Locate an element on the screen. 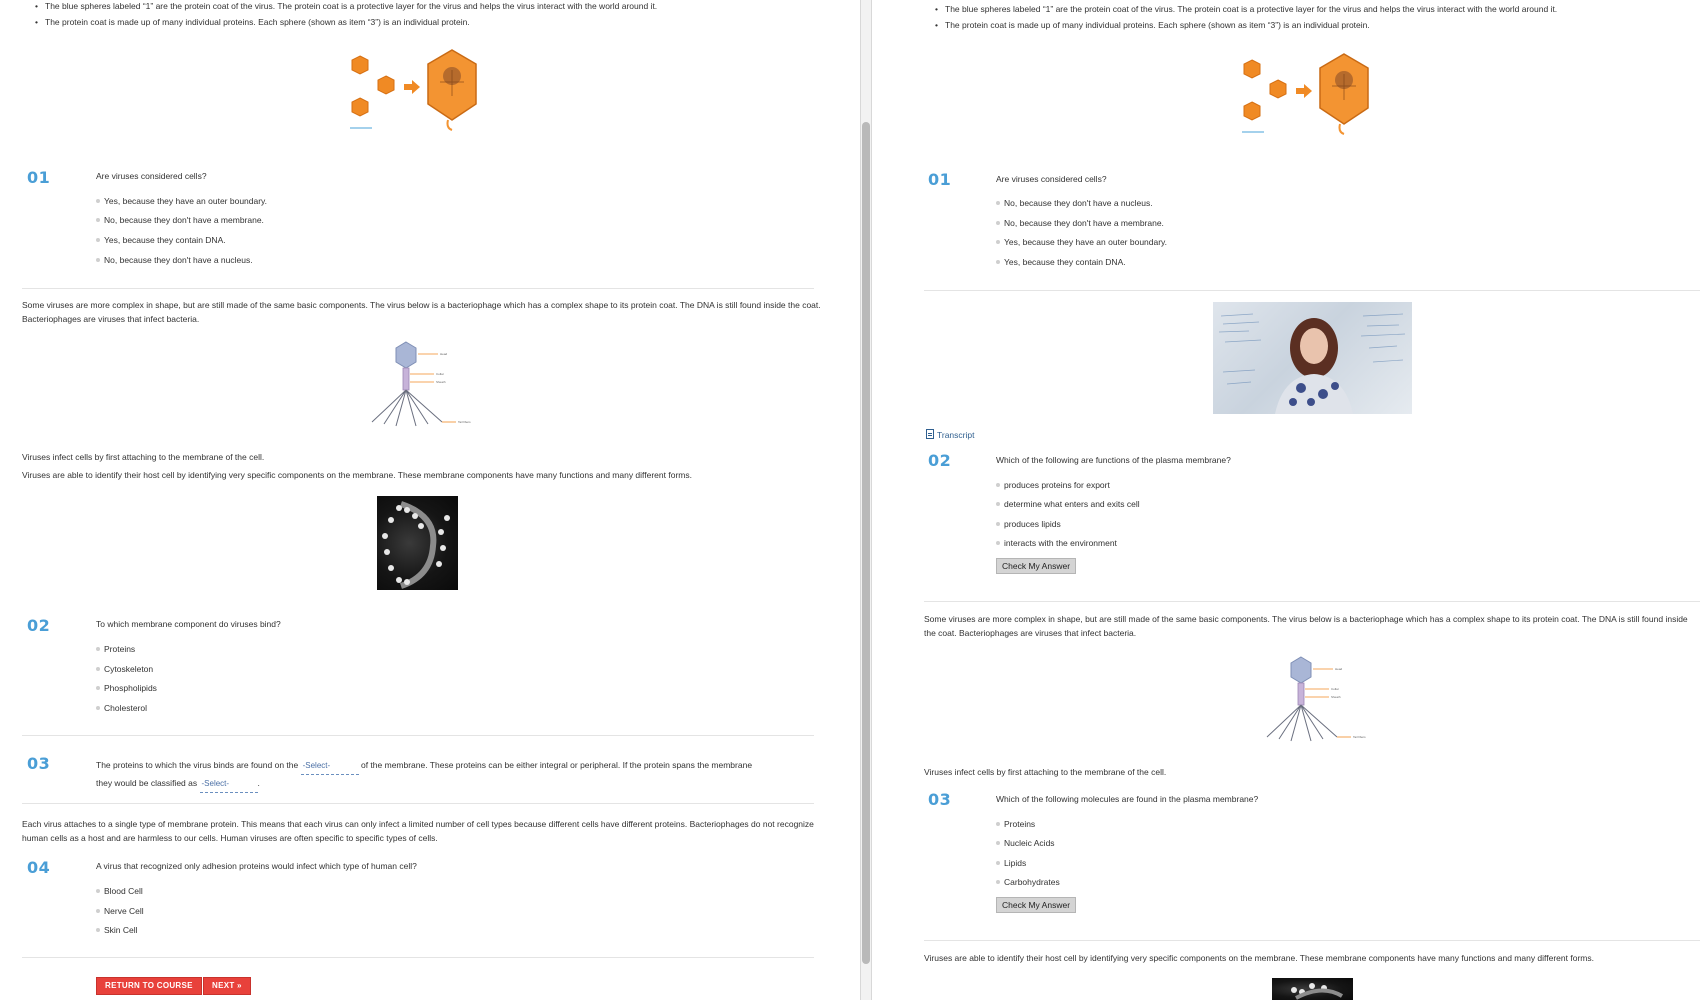  transcript-link-label: Transcript is located at coordinates (956, 435).